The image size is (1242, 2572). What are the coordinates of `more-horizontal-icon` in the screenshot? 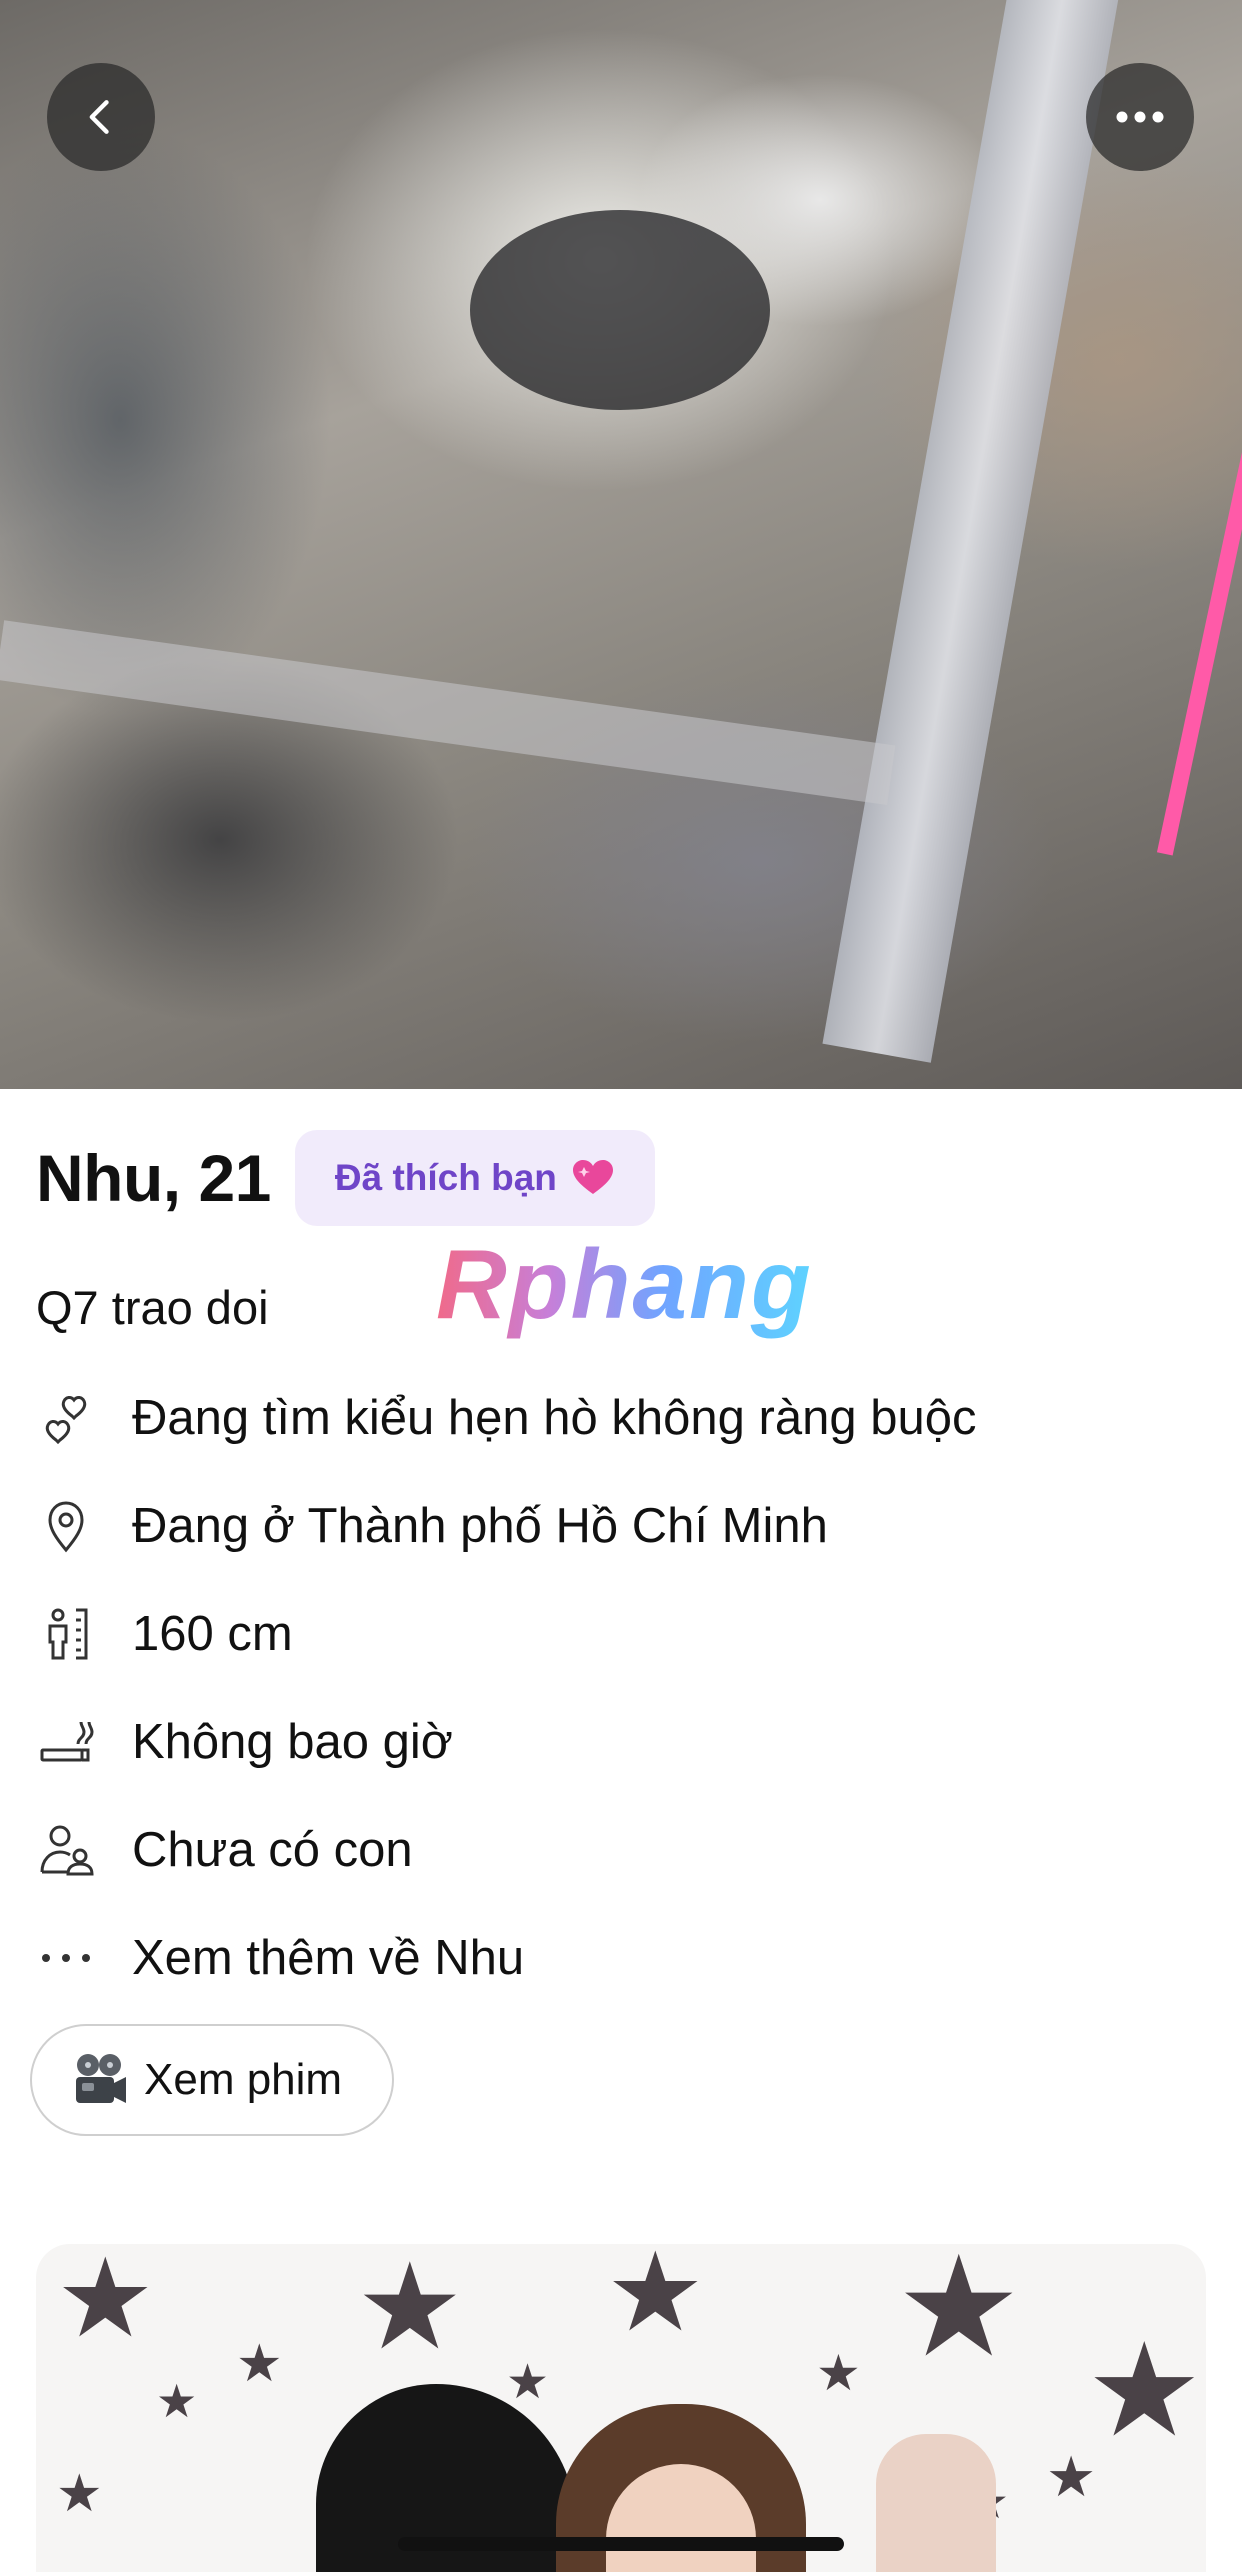 It's located at (1140, 117).